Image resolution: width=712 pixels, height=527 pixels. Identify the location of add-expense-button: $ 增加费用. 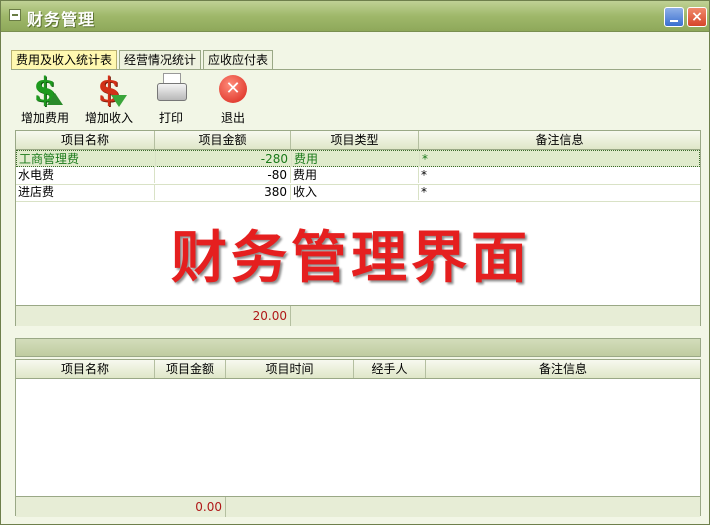
(45, 99).